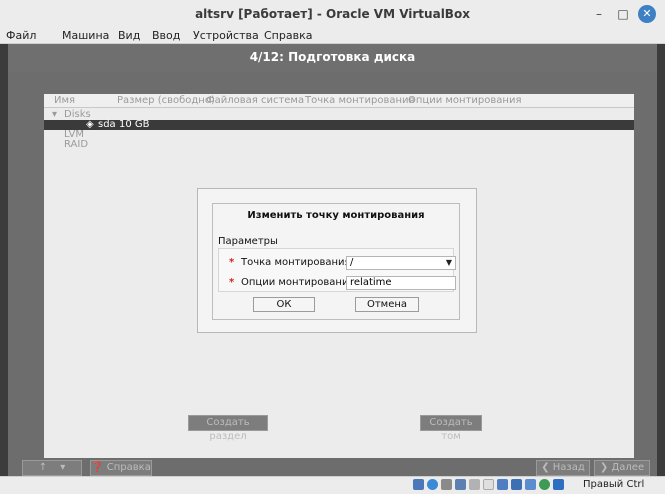  Describe the element at coordinates (134, 124) in the screenshot. I see `tree-size-sda: 10 GB` at that location.